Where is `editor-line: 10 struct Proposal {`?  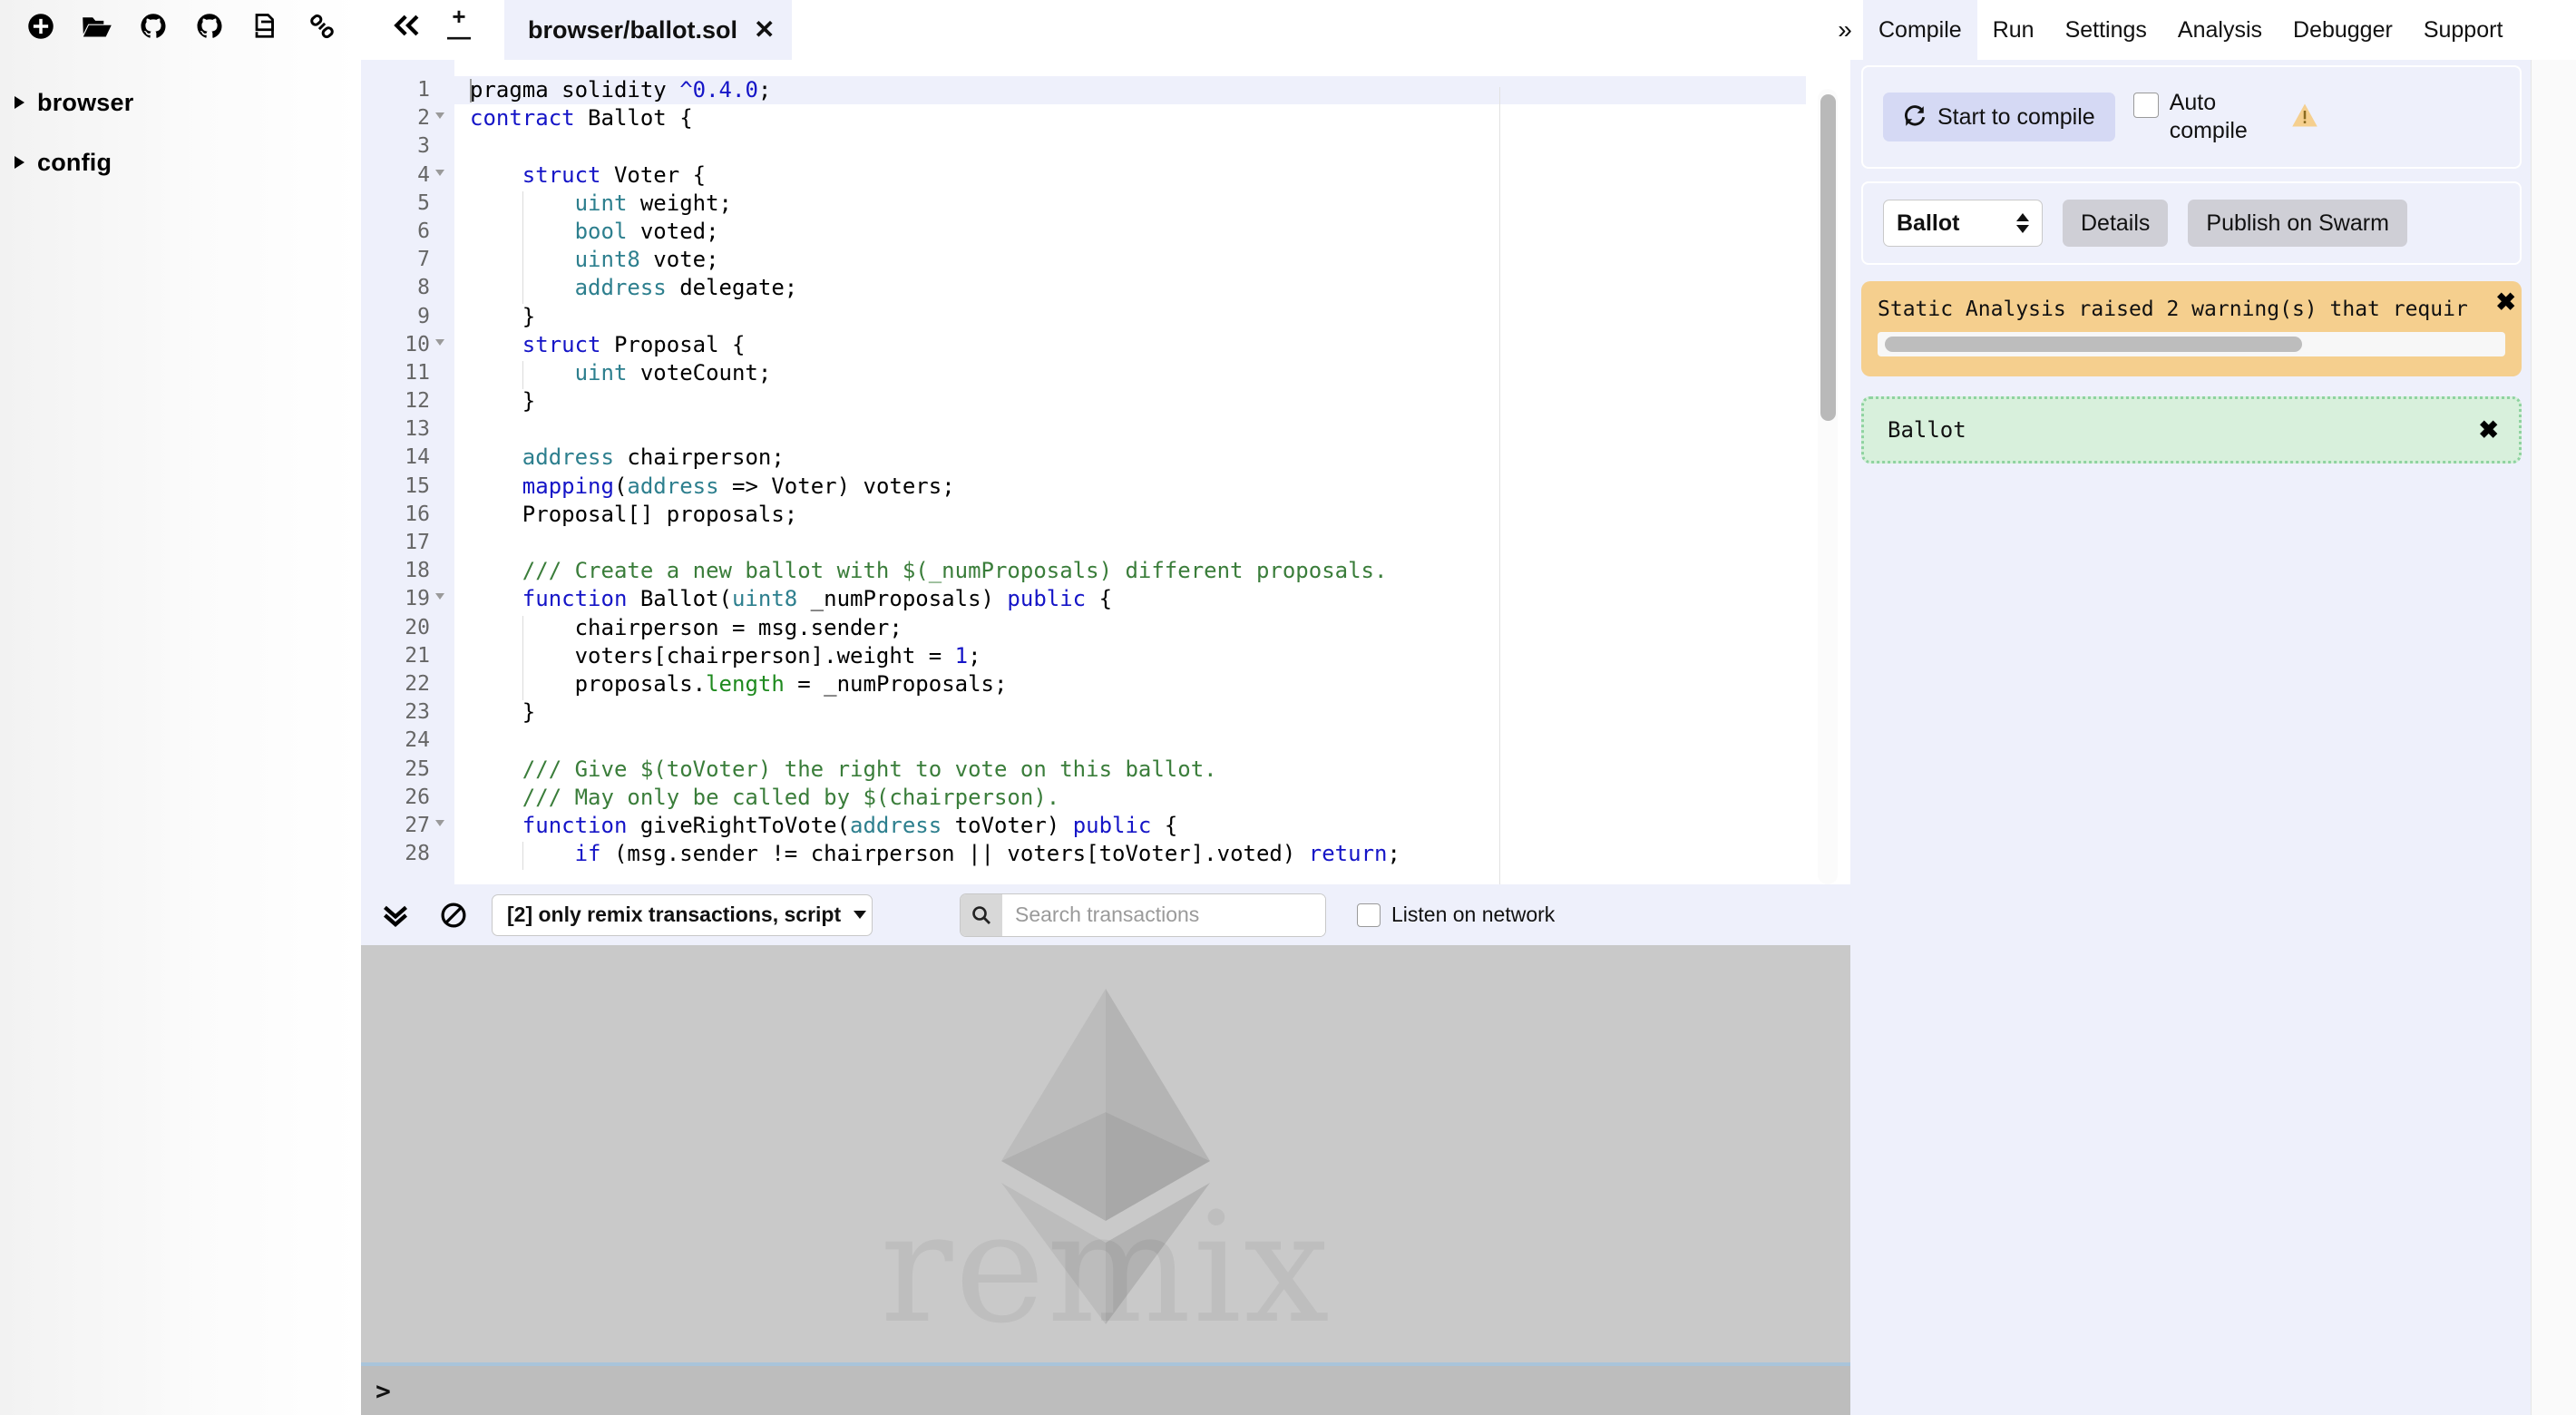
editor-line: 10 struct Proposal { is located at coordinates (1105, 345).